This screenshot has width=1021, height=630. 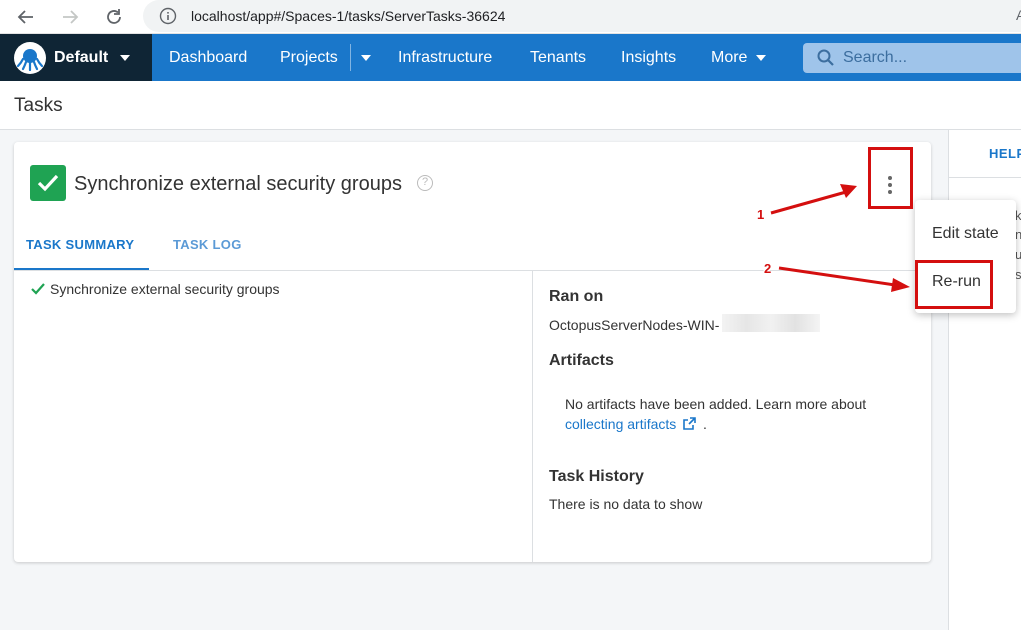 What do you see at coordinates (761, 214) in the screenshot?
I see `annotation-label-1: 1` at bounding box center [761, 214].